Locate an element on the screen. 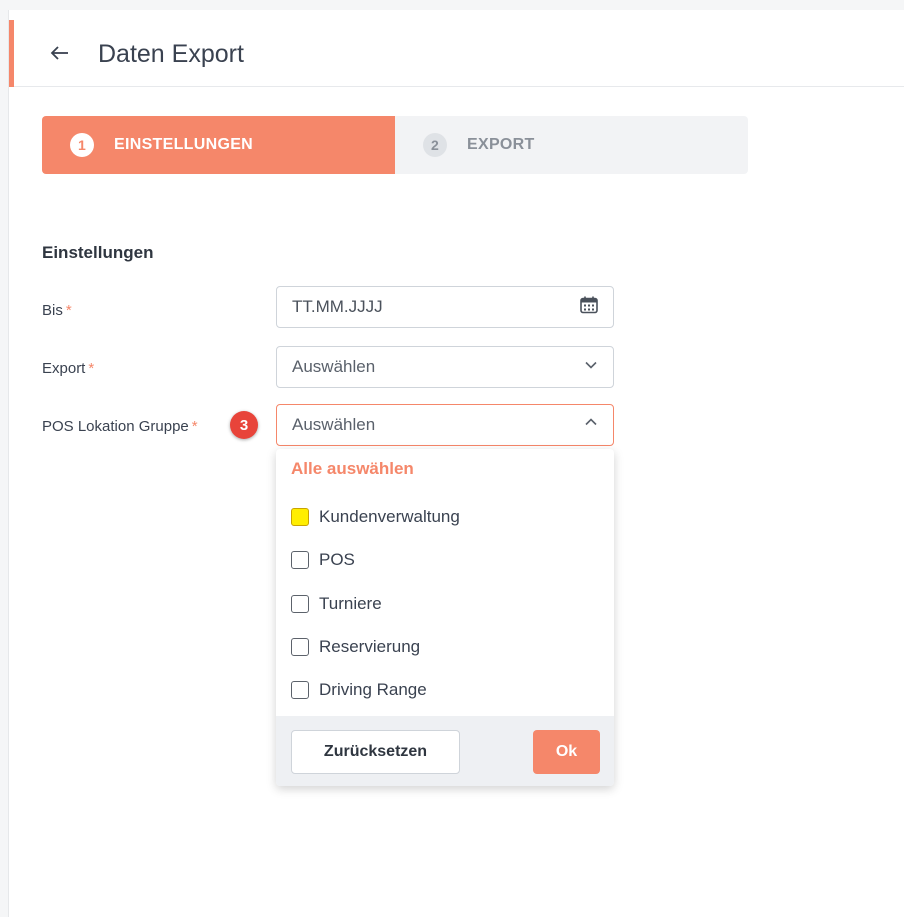  option-label: Reservierung is located at coordinates (370, 646).